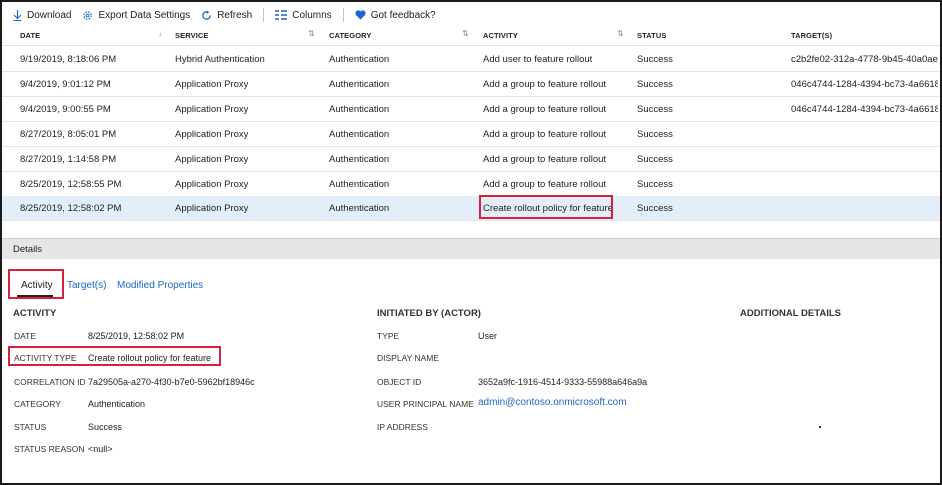 The height and width of the screenshot is (485, 942). Describe the element at coordinates (399, 382) in the screenshot. I see `object-id-key: OBJECT ID` at that location.